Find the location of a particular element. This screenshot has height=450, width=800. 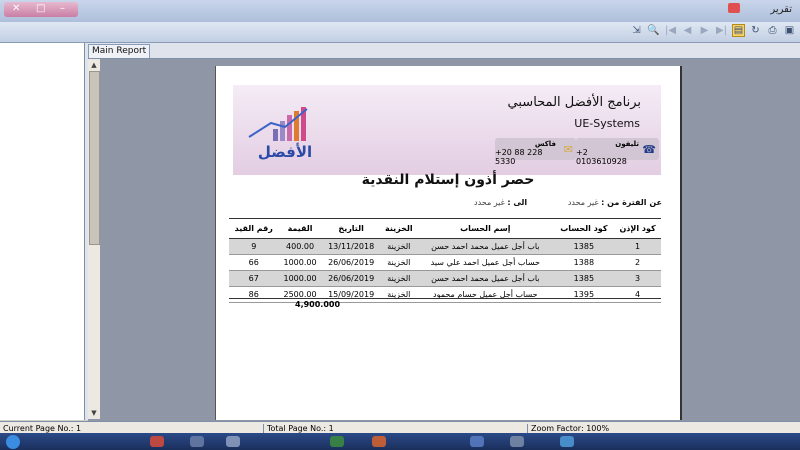

col-account-name: إسم الحساب is located at coordinates (485, 228).